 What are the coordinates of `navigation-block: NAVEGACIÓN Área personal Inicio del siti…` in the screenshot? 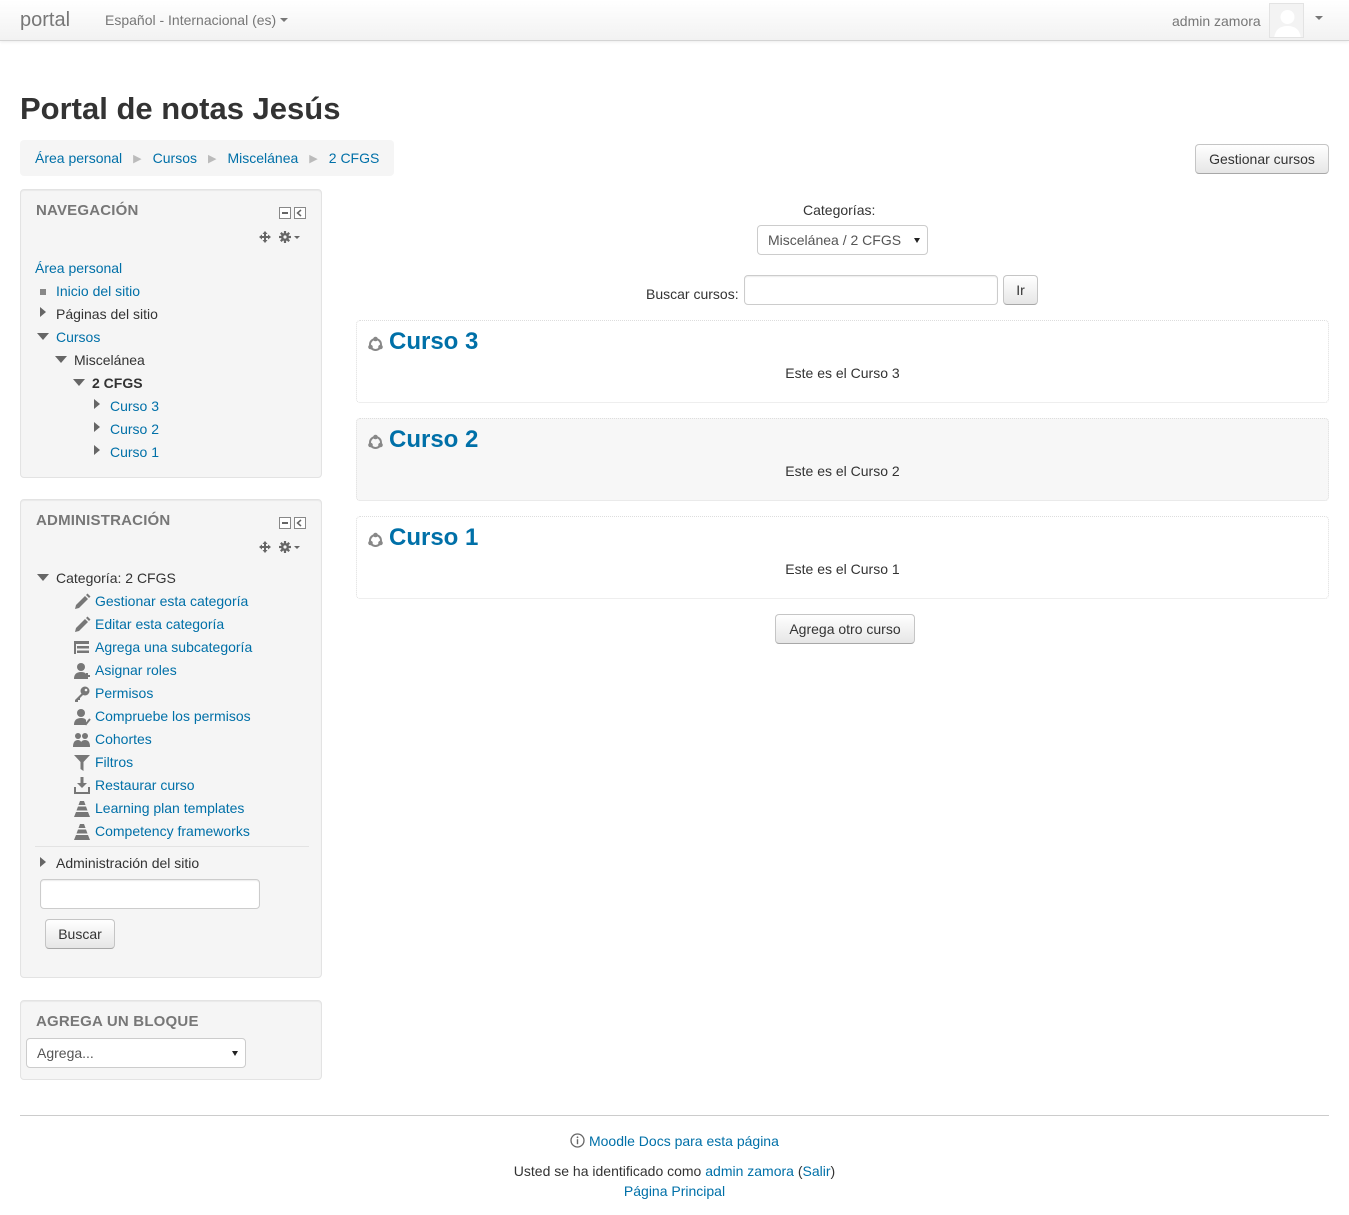 It's located at (171, 333).